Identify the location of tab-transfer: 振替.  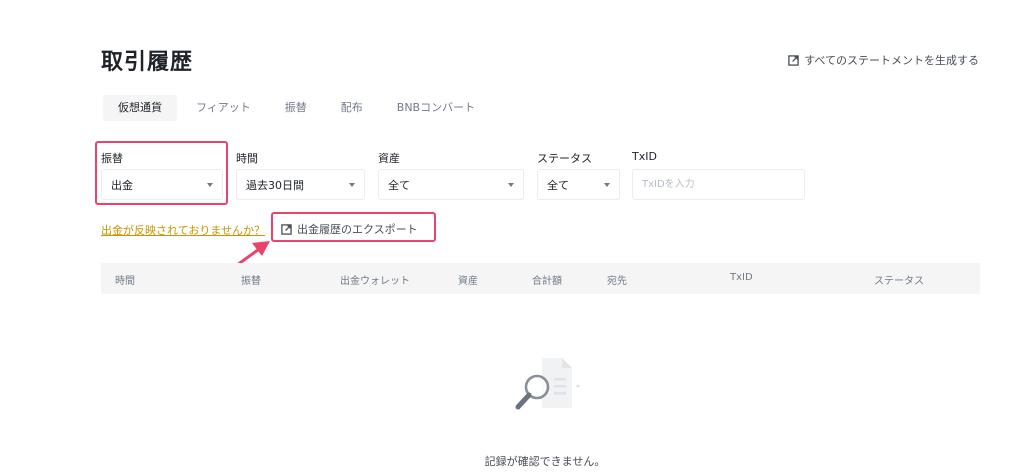
(296, 108).